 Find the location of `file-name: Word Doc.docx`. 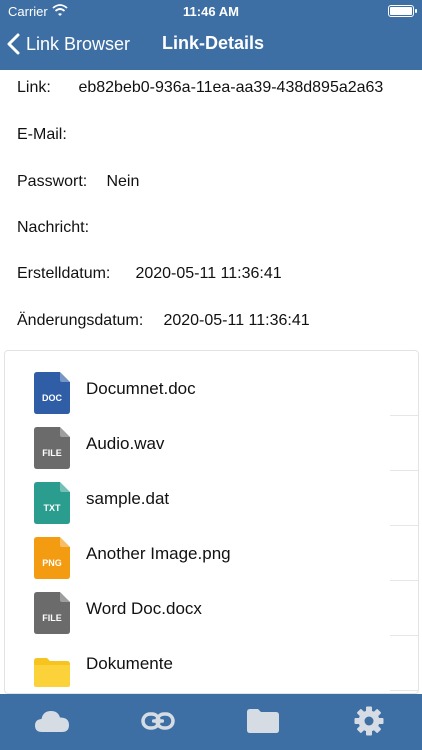

file-name: Word Doc.docx is located at coordinates (144, 608).